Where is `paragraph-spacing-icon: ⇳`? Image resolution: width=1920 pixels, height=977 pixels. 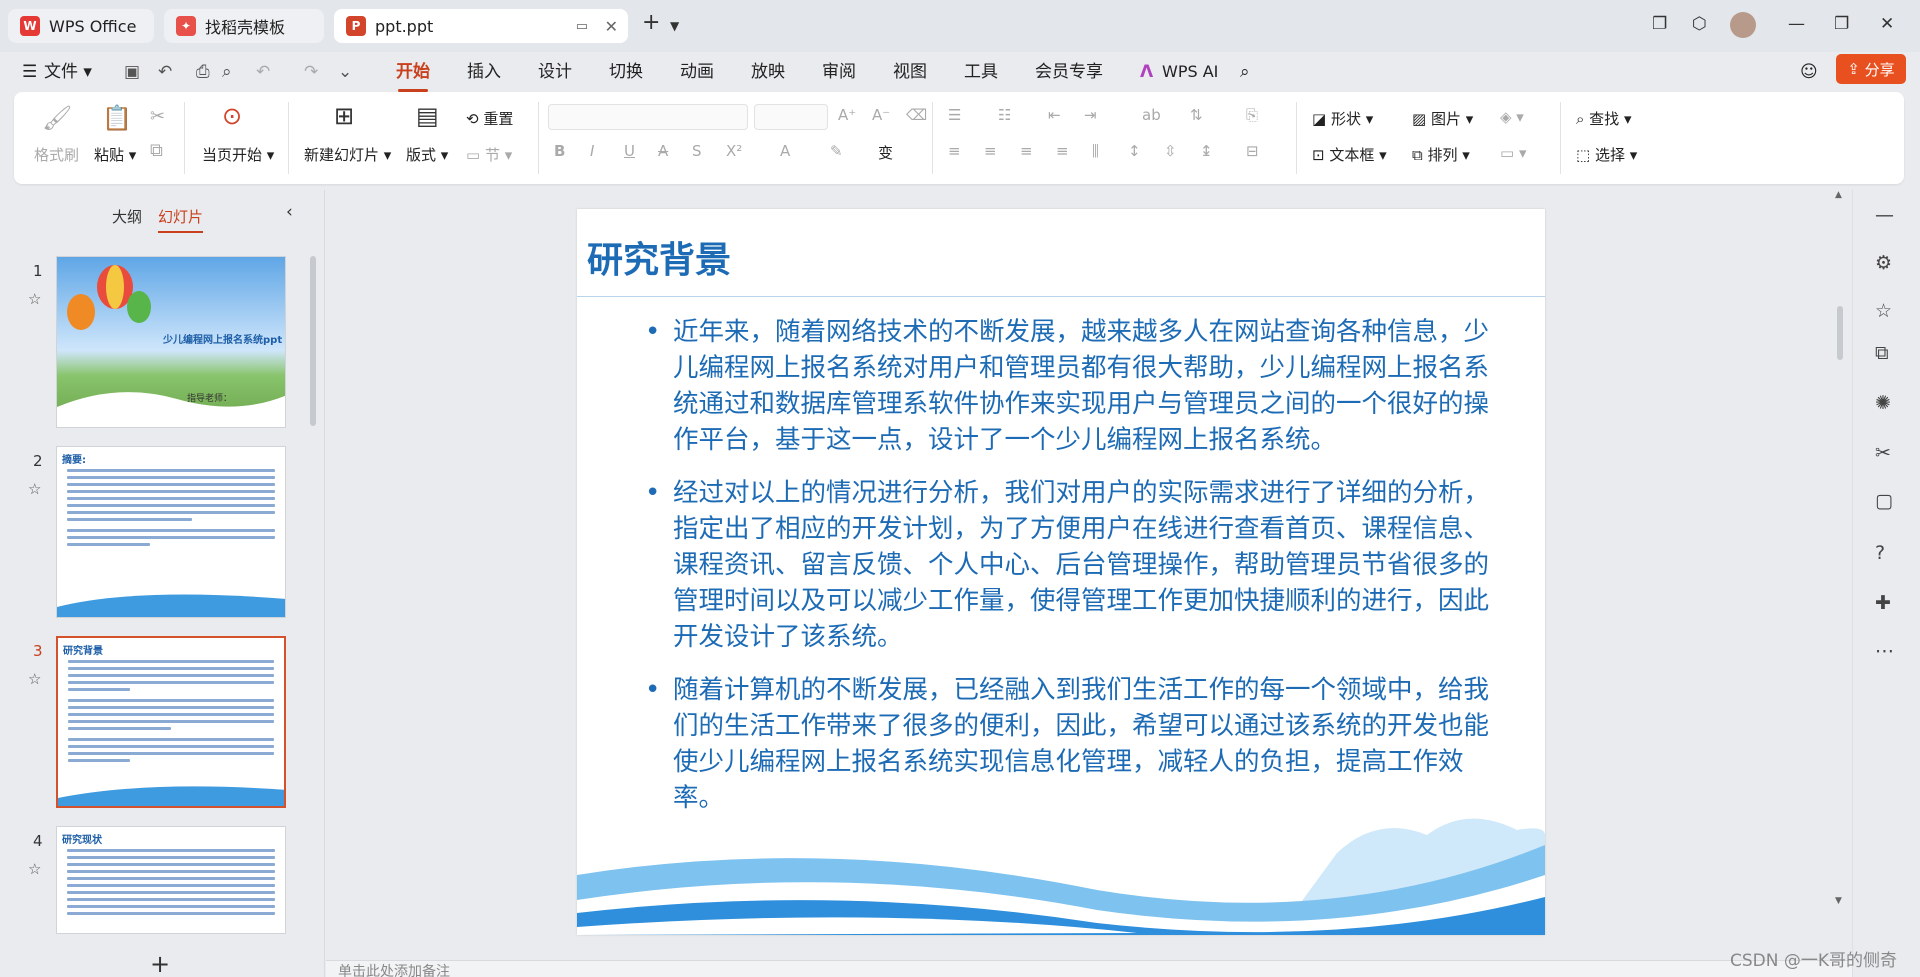 paragraph-spacing-icon: ⇳ is located at coordinates (1170, 151).